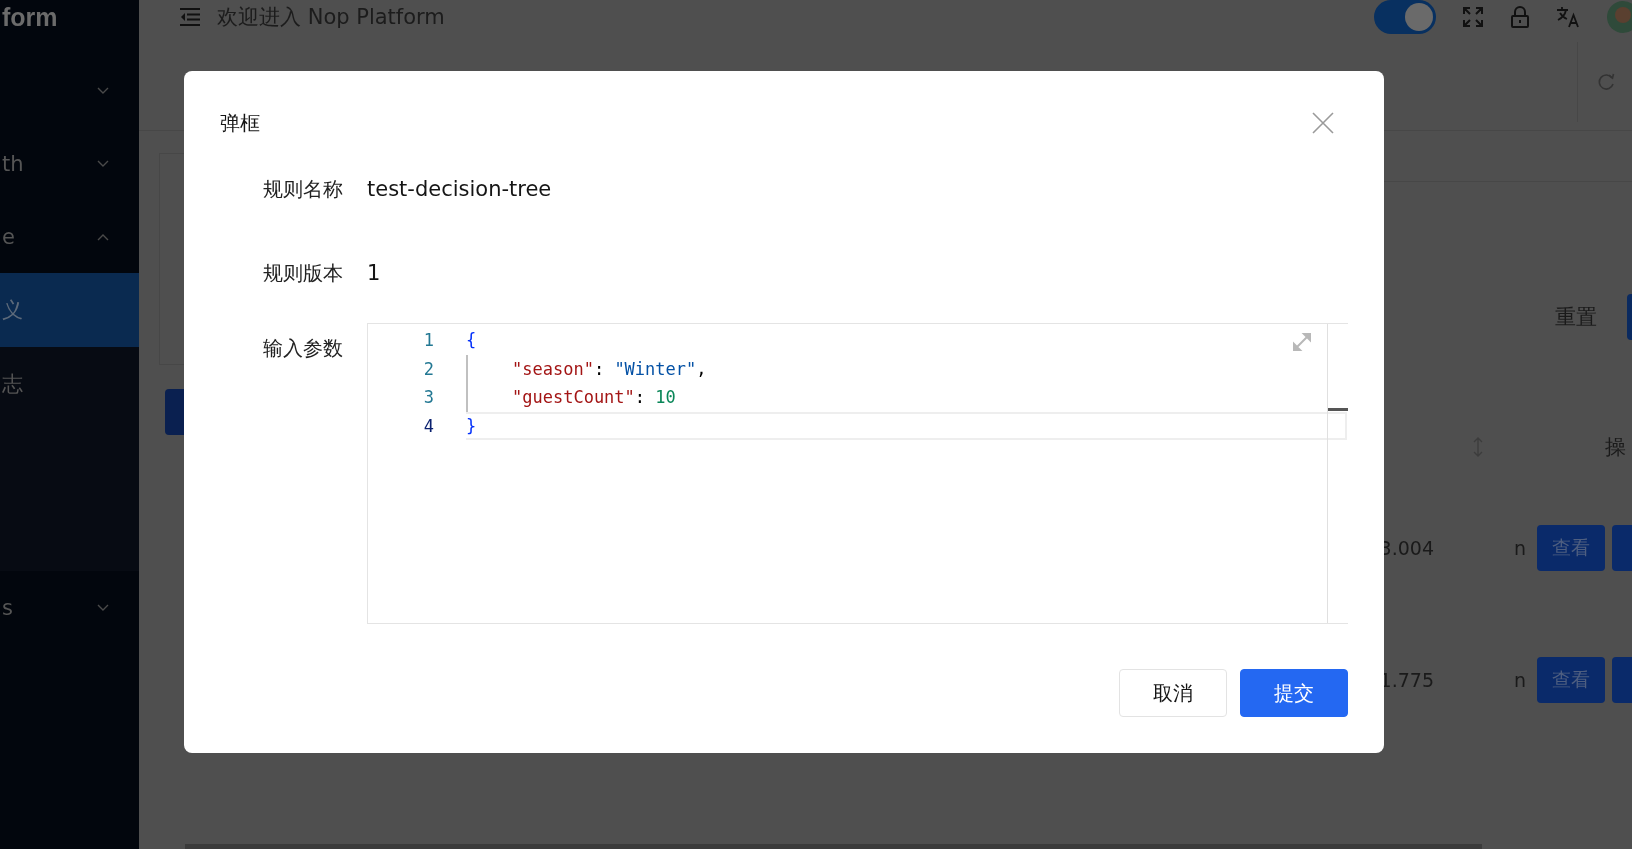 The width and height of the screenshot is (1632, 849). Describe the element at coordinates (374, 273) in the screenshot. I see `field-value: 1` at that location.